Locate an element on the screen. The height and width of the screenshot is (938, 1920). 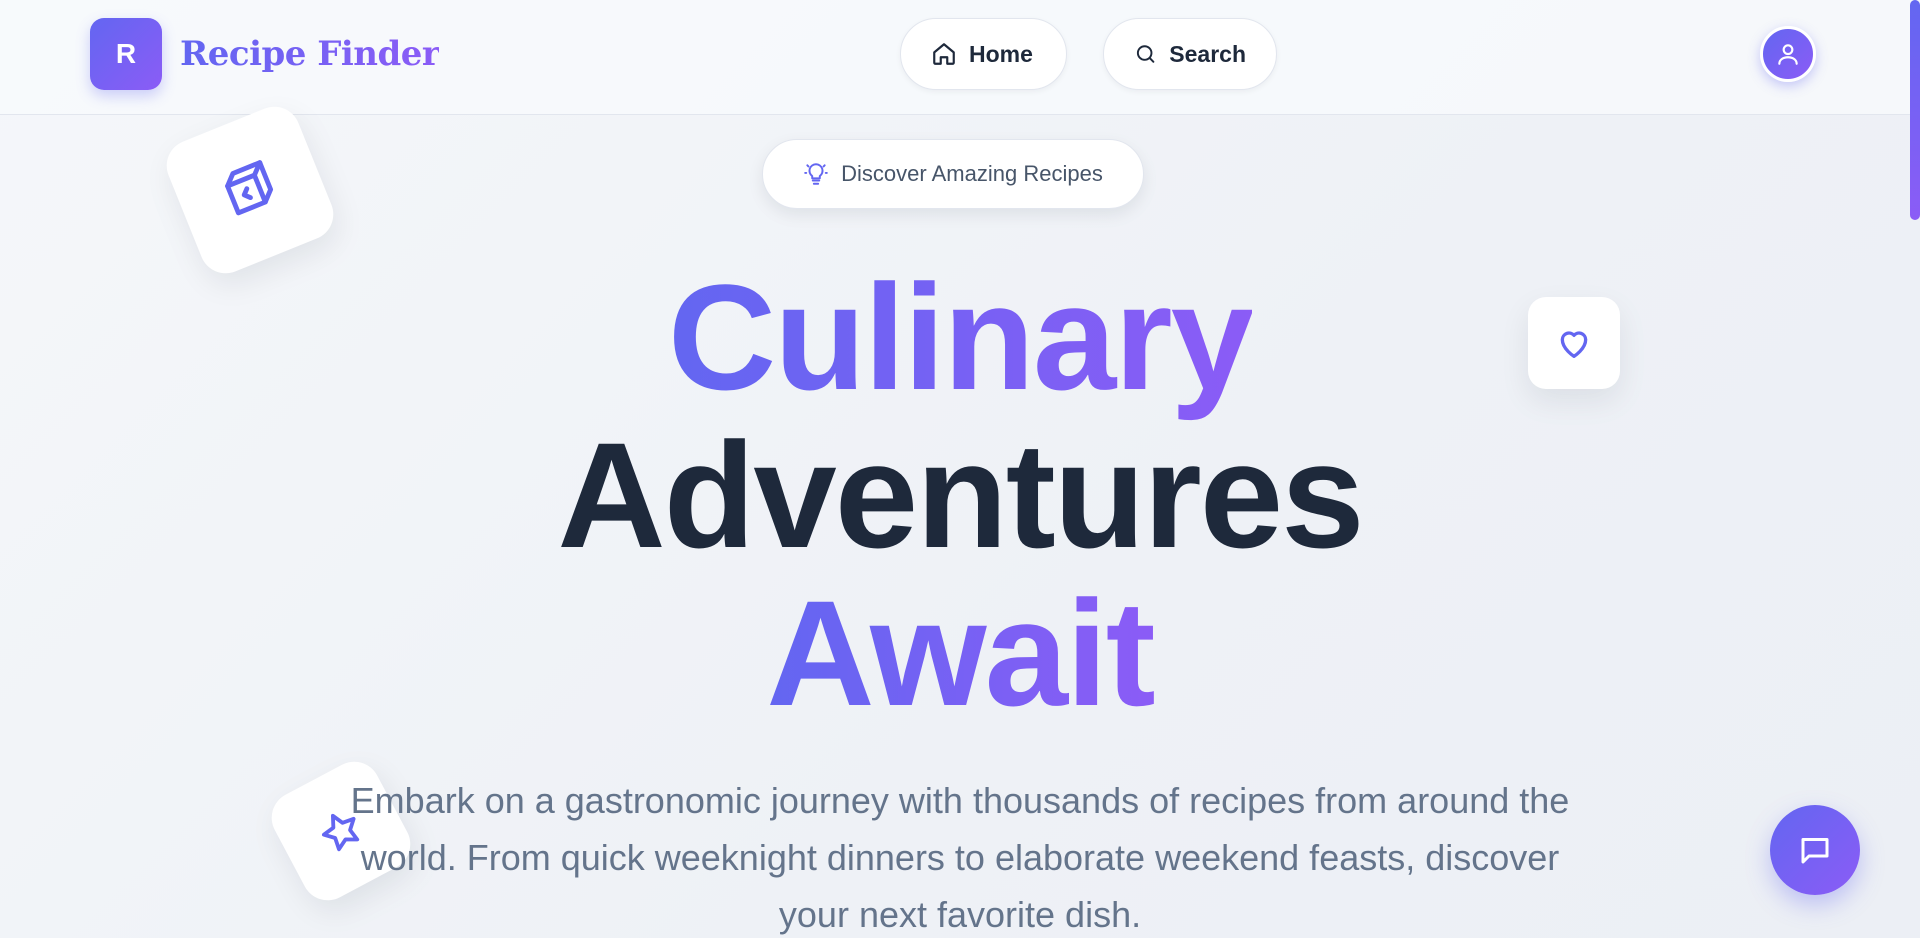
user-avatar-button is located at coordinates (1788, 54).